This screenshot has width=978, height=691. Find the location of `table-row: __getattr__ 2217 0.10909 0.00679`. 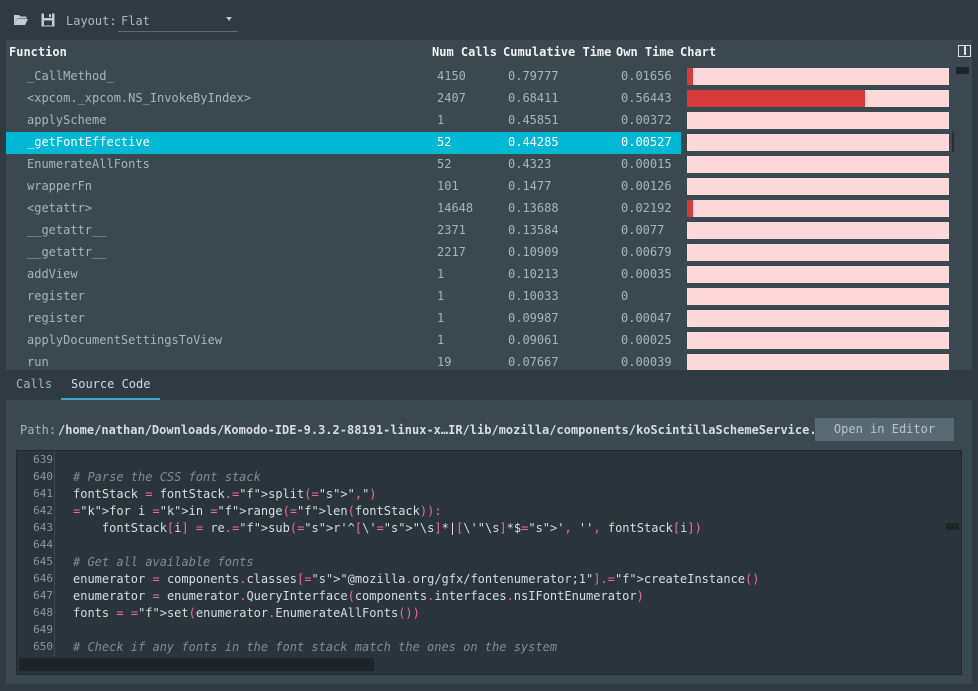

table-row: __getattr__ 2217 0.10909 0.00679 is located at coordinates (477, 253).